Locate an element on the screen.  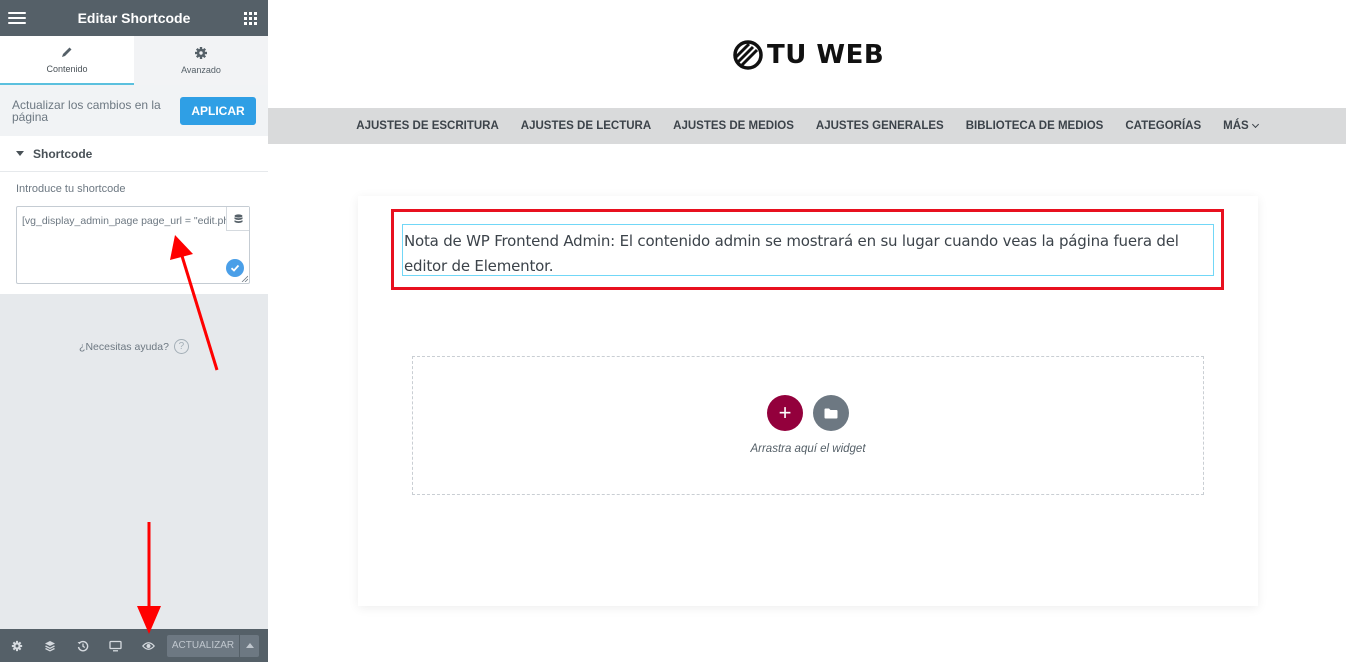
preview-eye-icon is located at coordinates (148, 645).